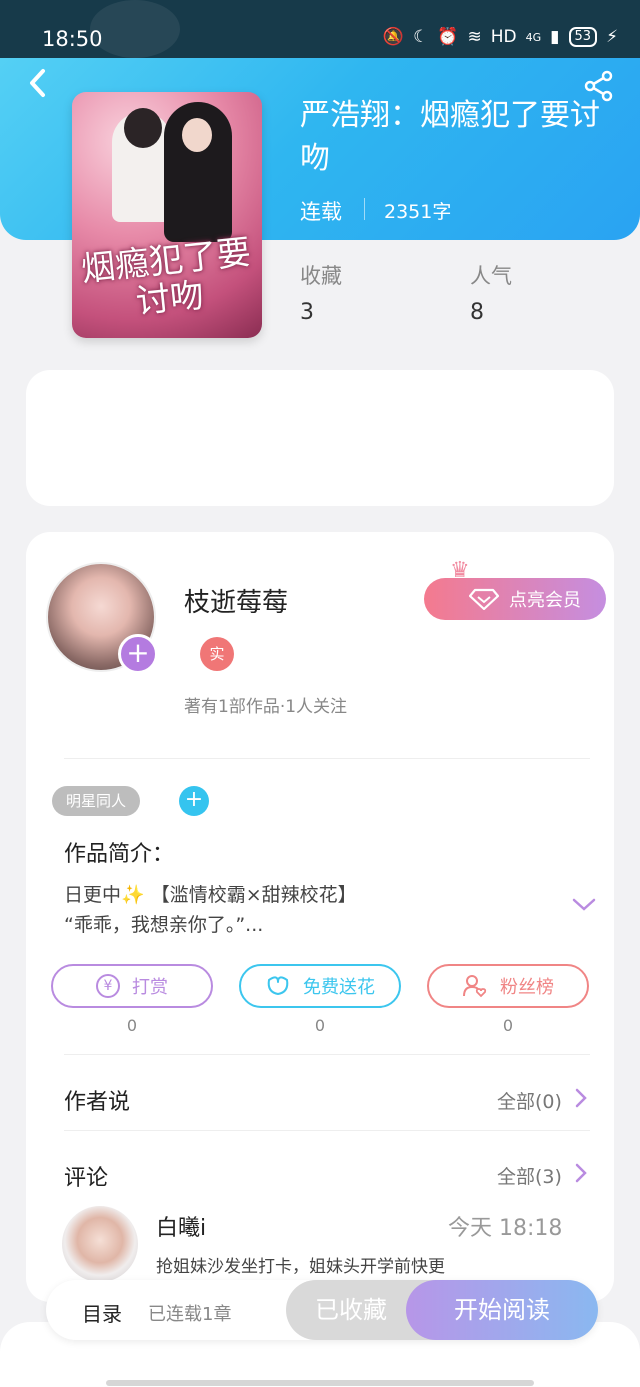 Image resolution: width=640 pixels, height=1387 pixels. Describe the element at coordinates (108, 986) in the screenshot. I see `yen-icon: ¥` at that location.